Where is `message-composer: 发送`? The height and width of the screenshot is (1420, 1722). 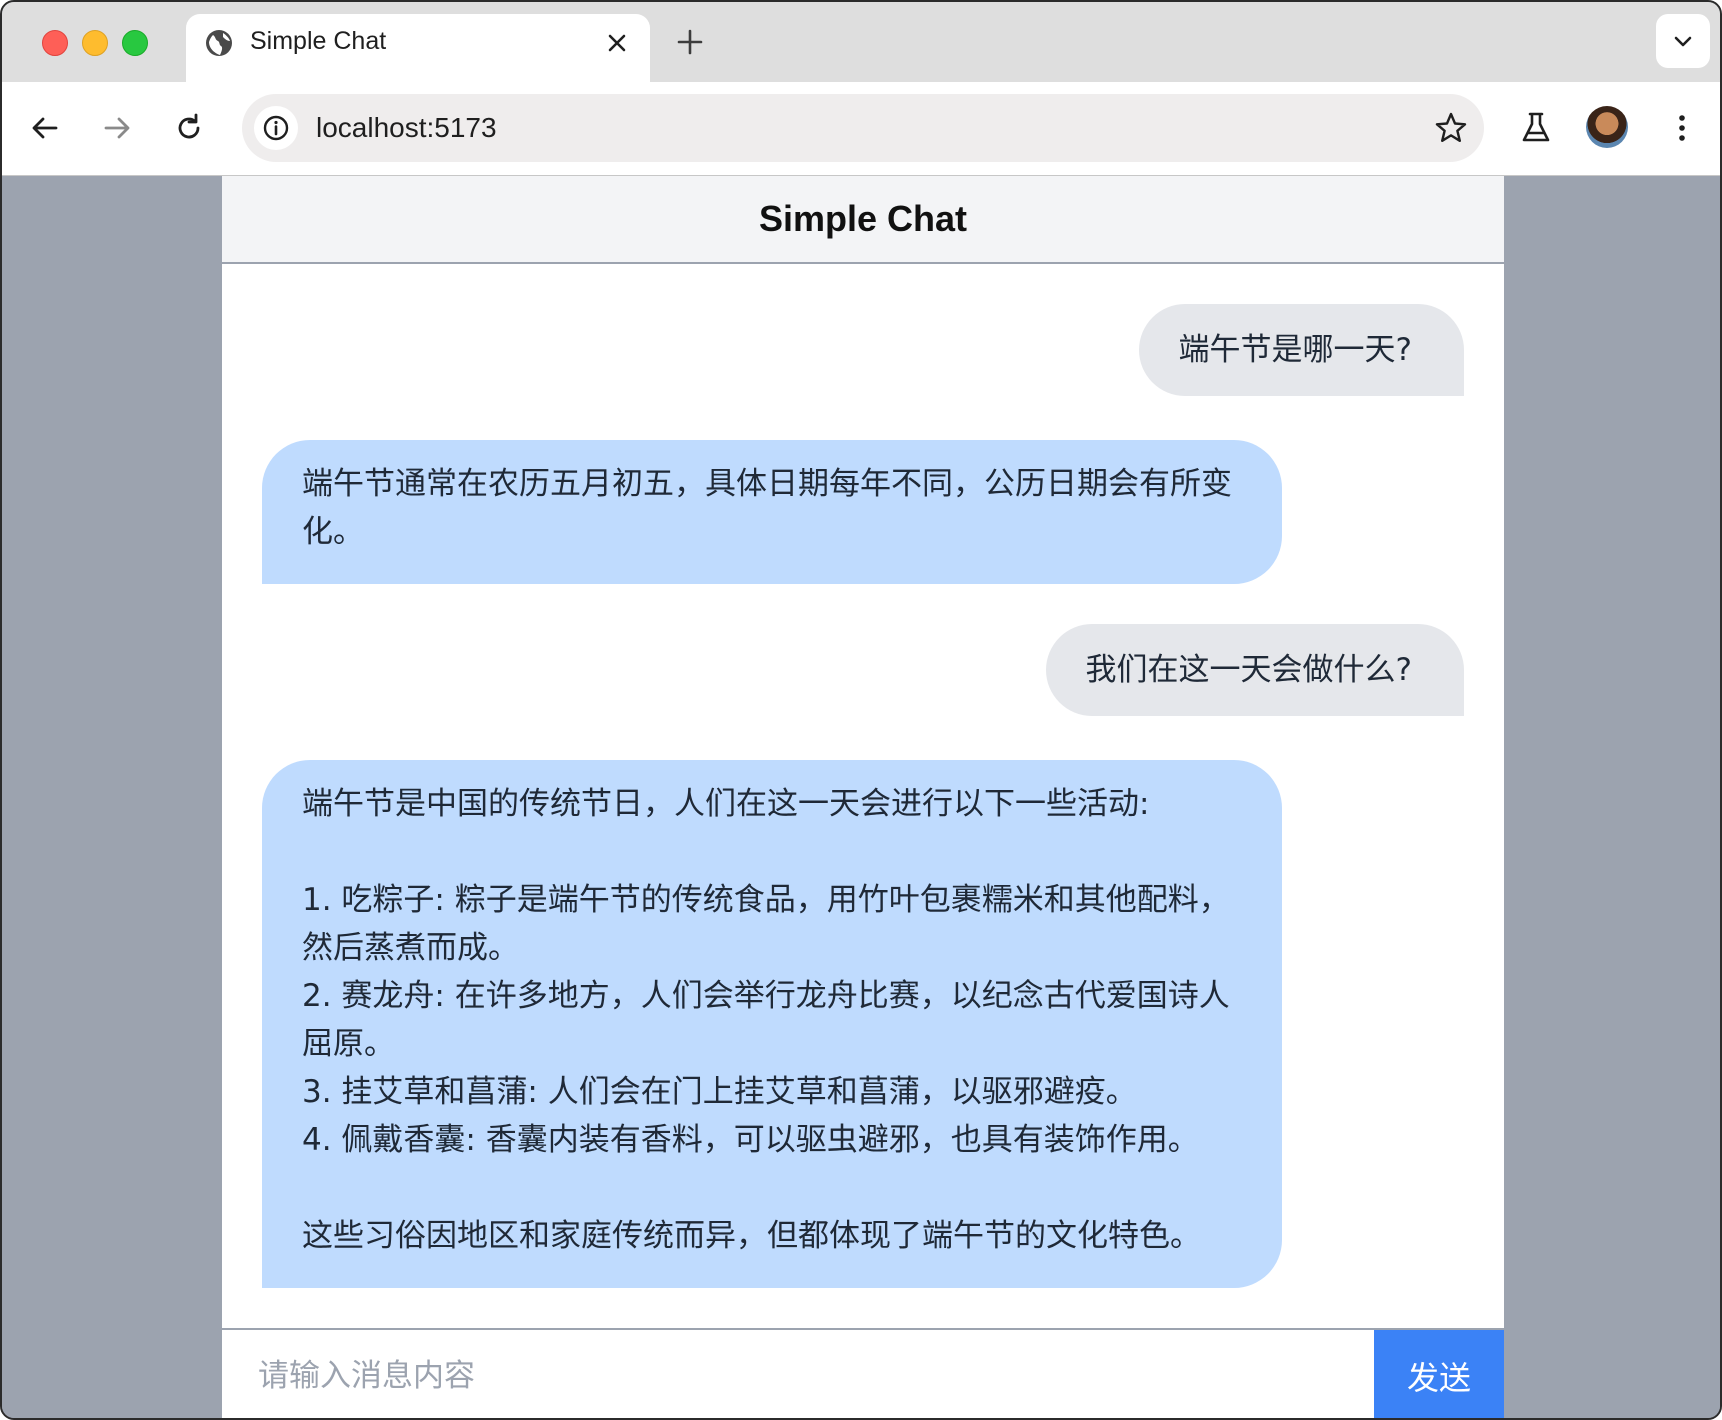 message-composer: 发送 is located at coordinates (863, 1373).